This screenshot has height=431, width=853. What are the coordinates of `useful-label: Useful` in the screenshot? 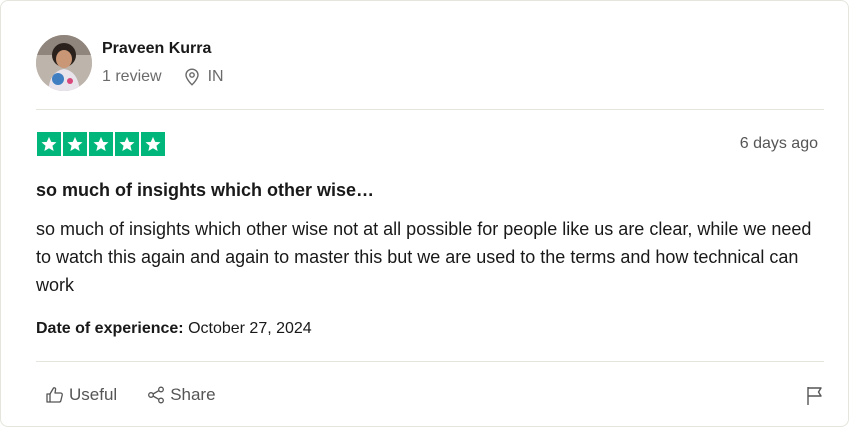 It's located at (93, 394).